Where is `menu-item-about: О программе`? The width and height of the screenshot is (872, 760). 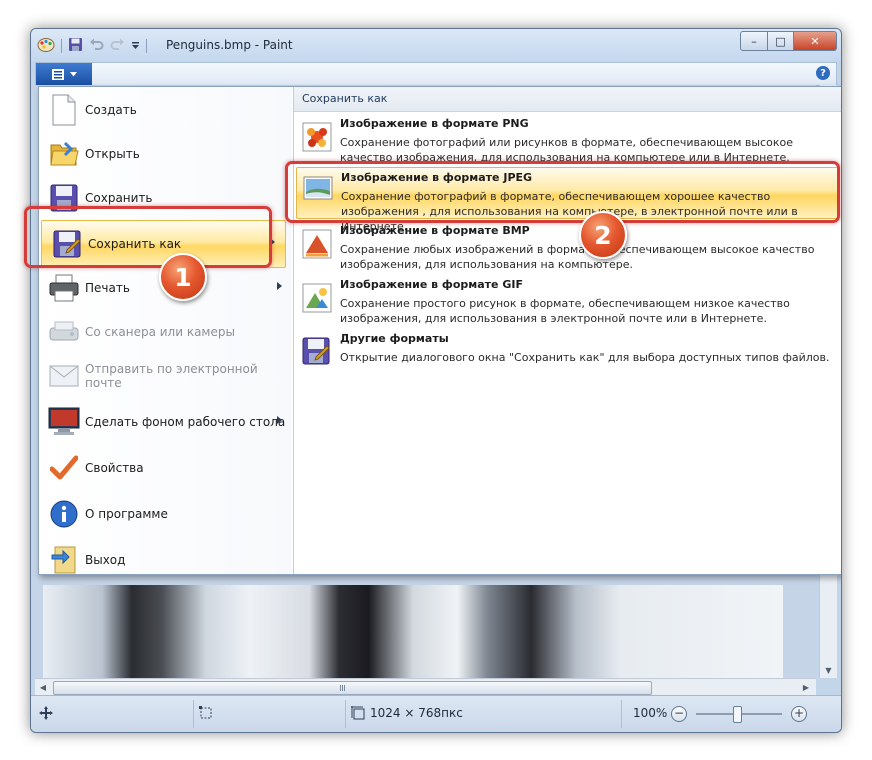 menu-item-about: О программе is located at coordinates (165, 514).